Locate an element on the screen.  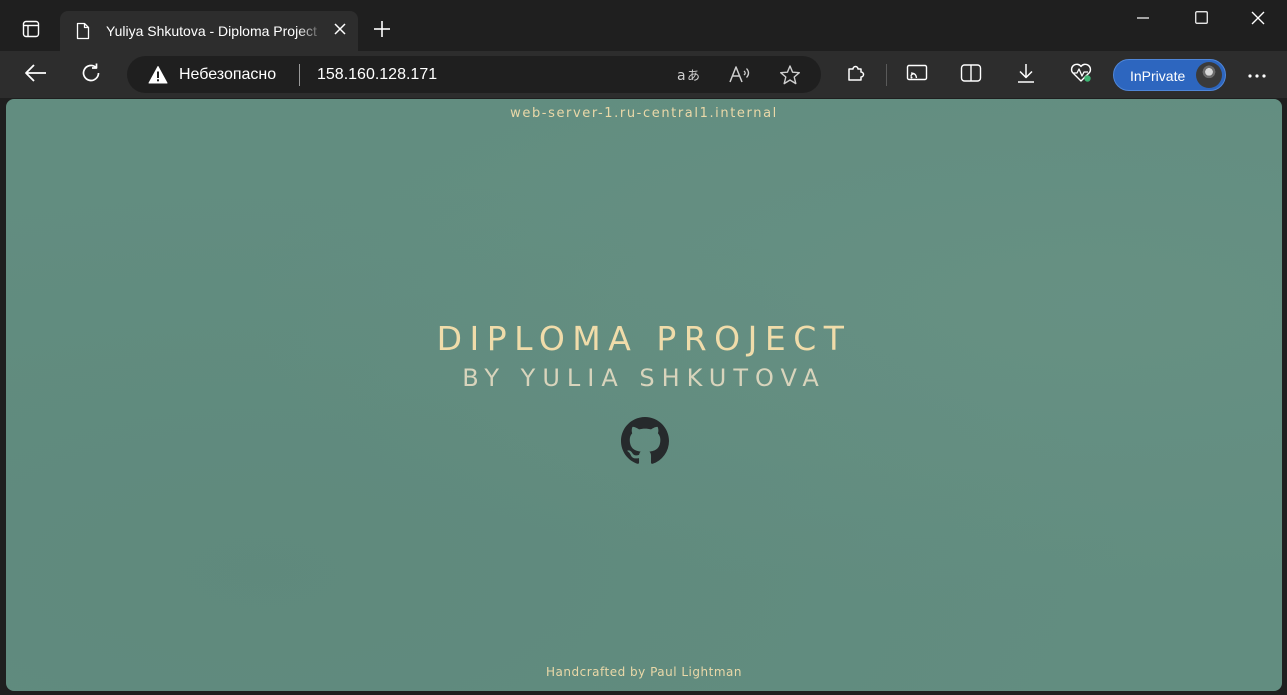
downloads-button is located at coordinates (1026, 75).